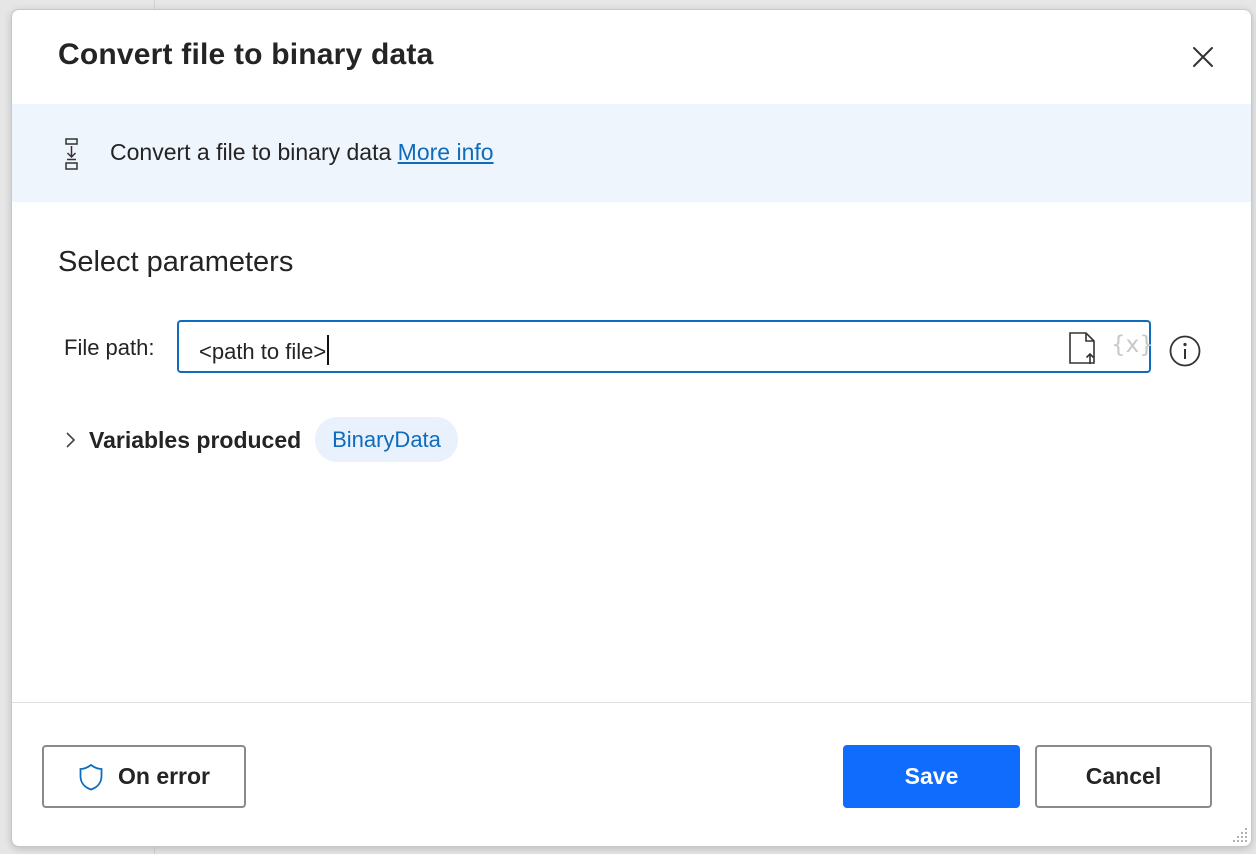 The height and width of the screenshot is (854, 1256). I want to click on file-path-label: File path:, so click(109, 347).